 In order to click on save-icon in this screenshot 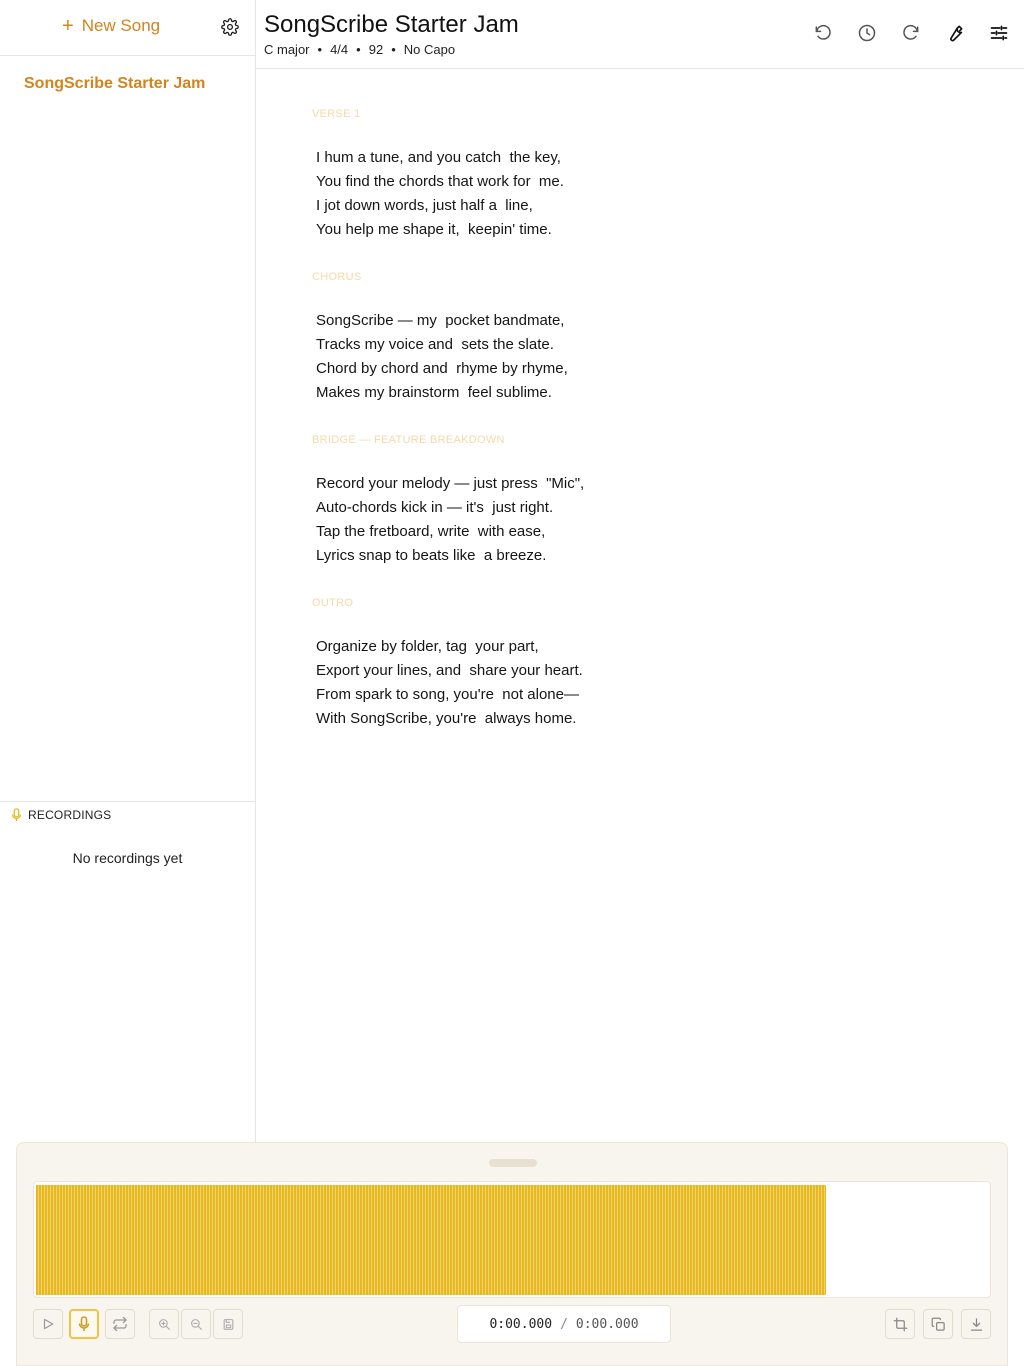, I will do `click(228, 1324)`.